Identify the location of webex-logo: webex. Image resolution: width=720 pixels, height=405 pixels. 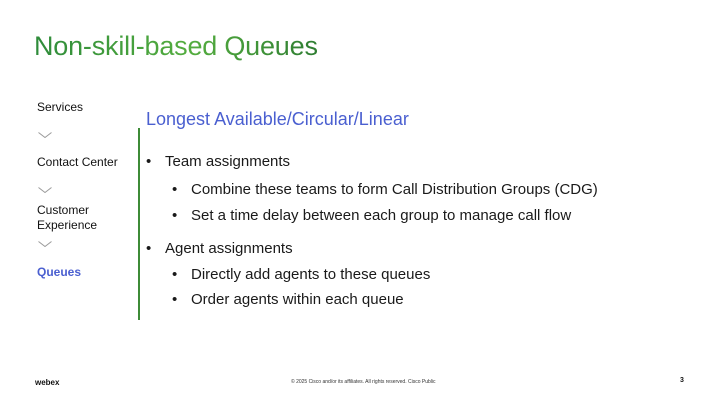
(47, 382).